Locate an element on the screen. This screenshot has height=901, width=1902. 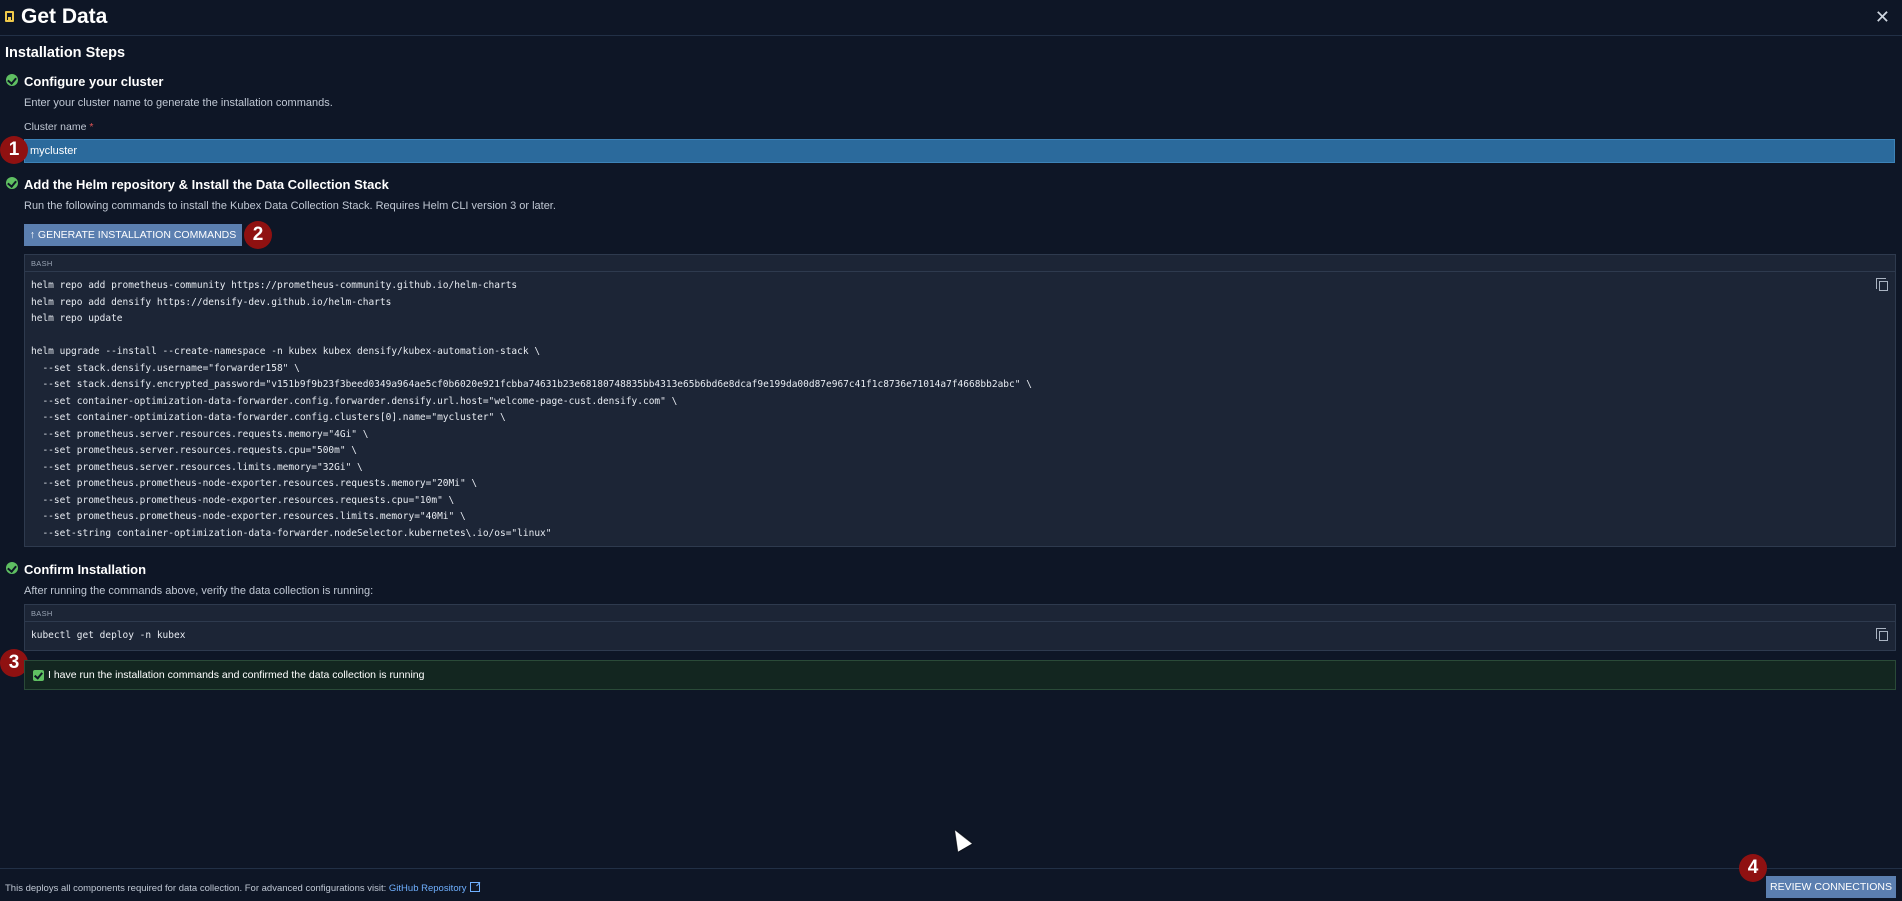
close-icon: ✕ is located at coordinates (1882, 17).